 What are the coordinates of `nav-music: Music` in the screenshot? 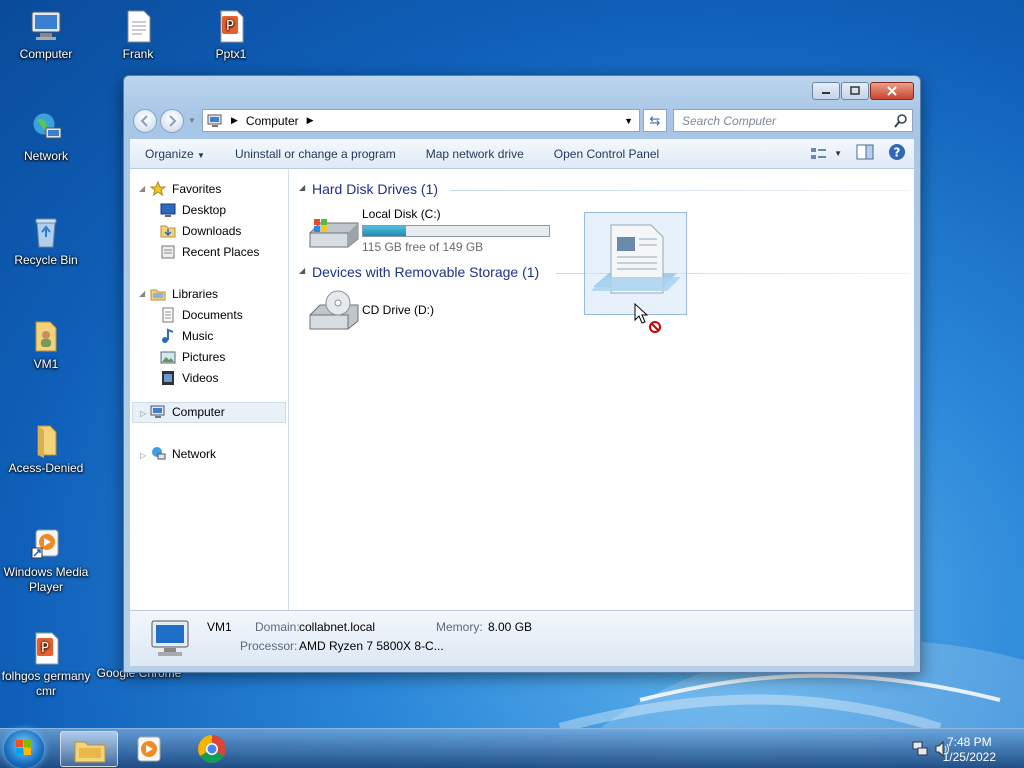 It's located at (186, 336).